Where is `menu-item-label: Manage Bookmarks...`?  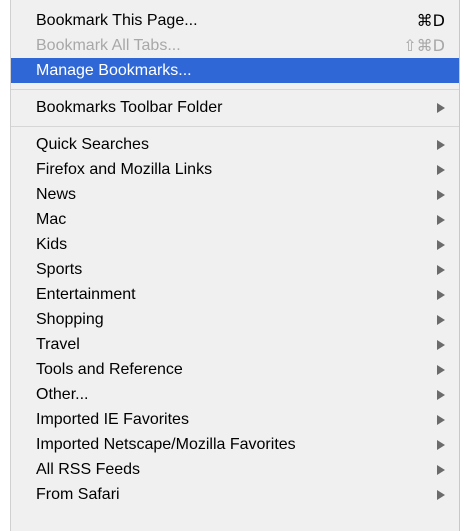 menu-item-label: Manage Bookmarks... is located at coordinates (114, 70).